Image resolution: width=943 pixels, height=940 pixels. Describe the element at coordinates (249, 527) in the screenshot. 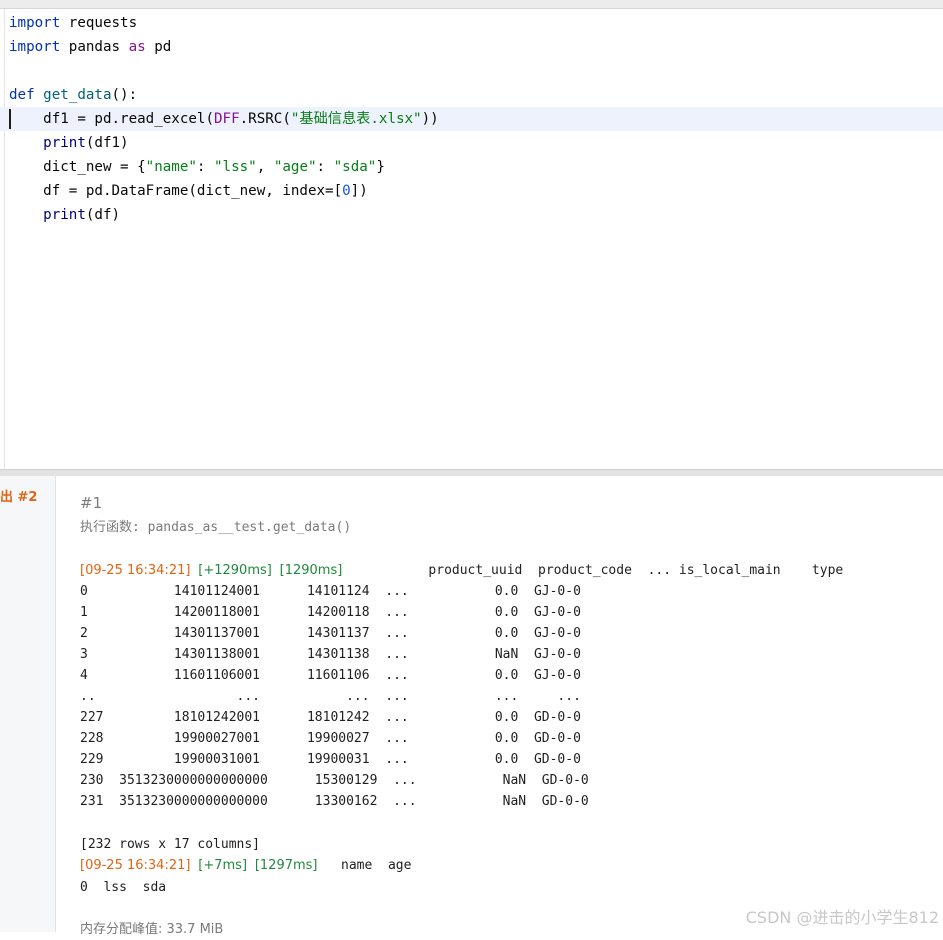

I see `exec-function: pandas_as__test.get_data()` at that location.